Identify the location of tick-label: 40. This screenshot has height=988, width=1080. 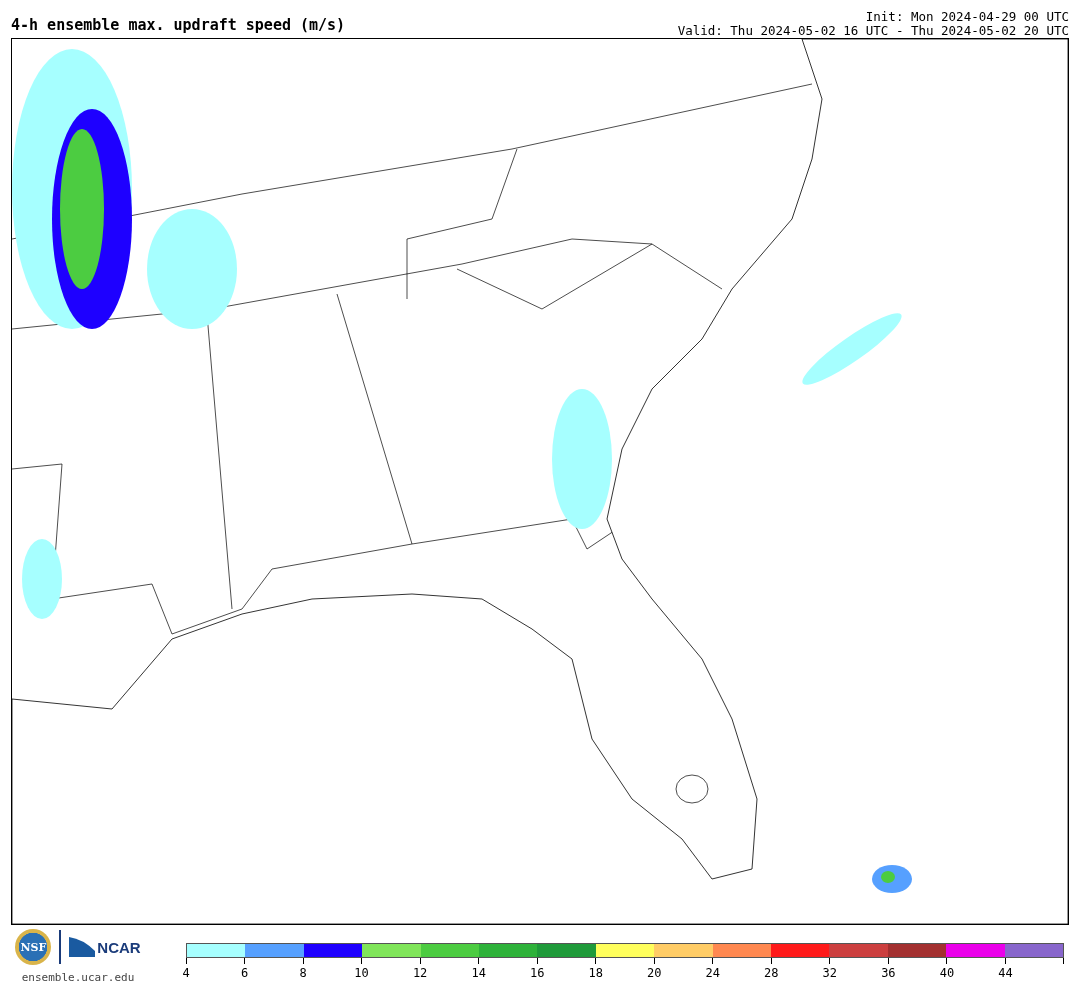
(947, 973).